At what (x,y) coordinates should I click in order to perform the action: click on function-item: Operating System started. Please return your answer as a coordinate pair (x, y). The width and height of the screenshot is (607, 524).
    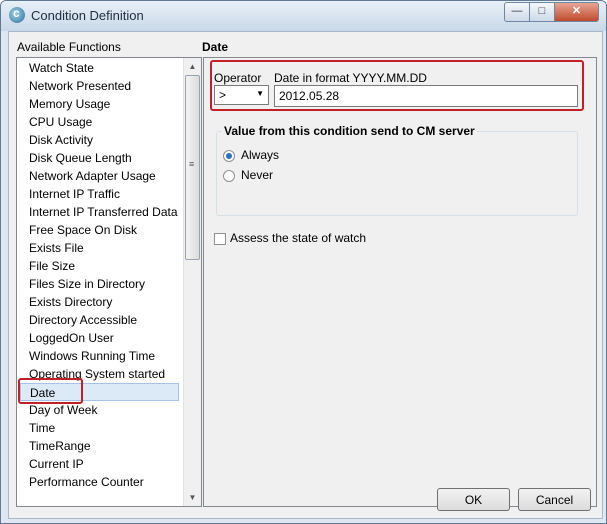
    Looking at the image, I should click on (104, 374).